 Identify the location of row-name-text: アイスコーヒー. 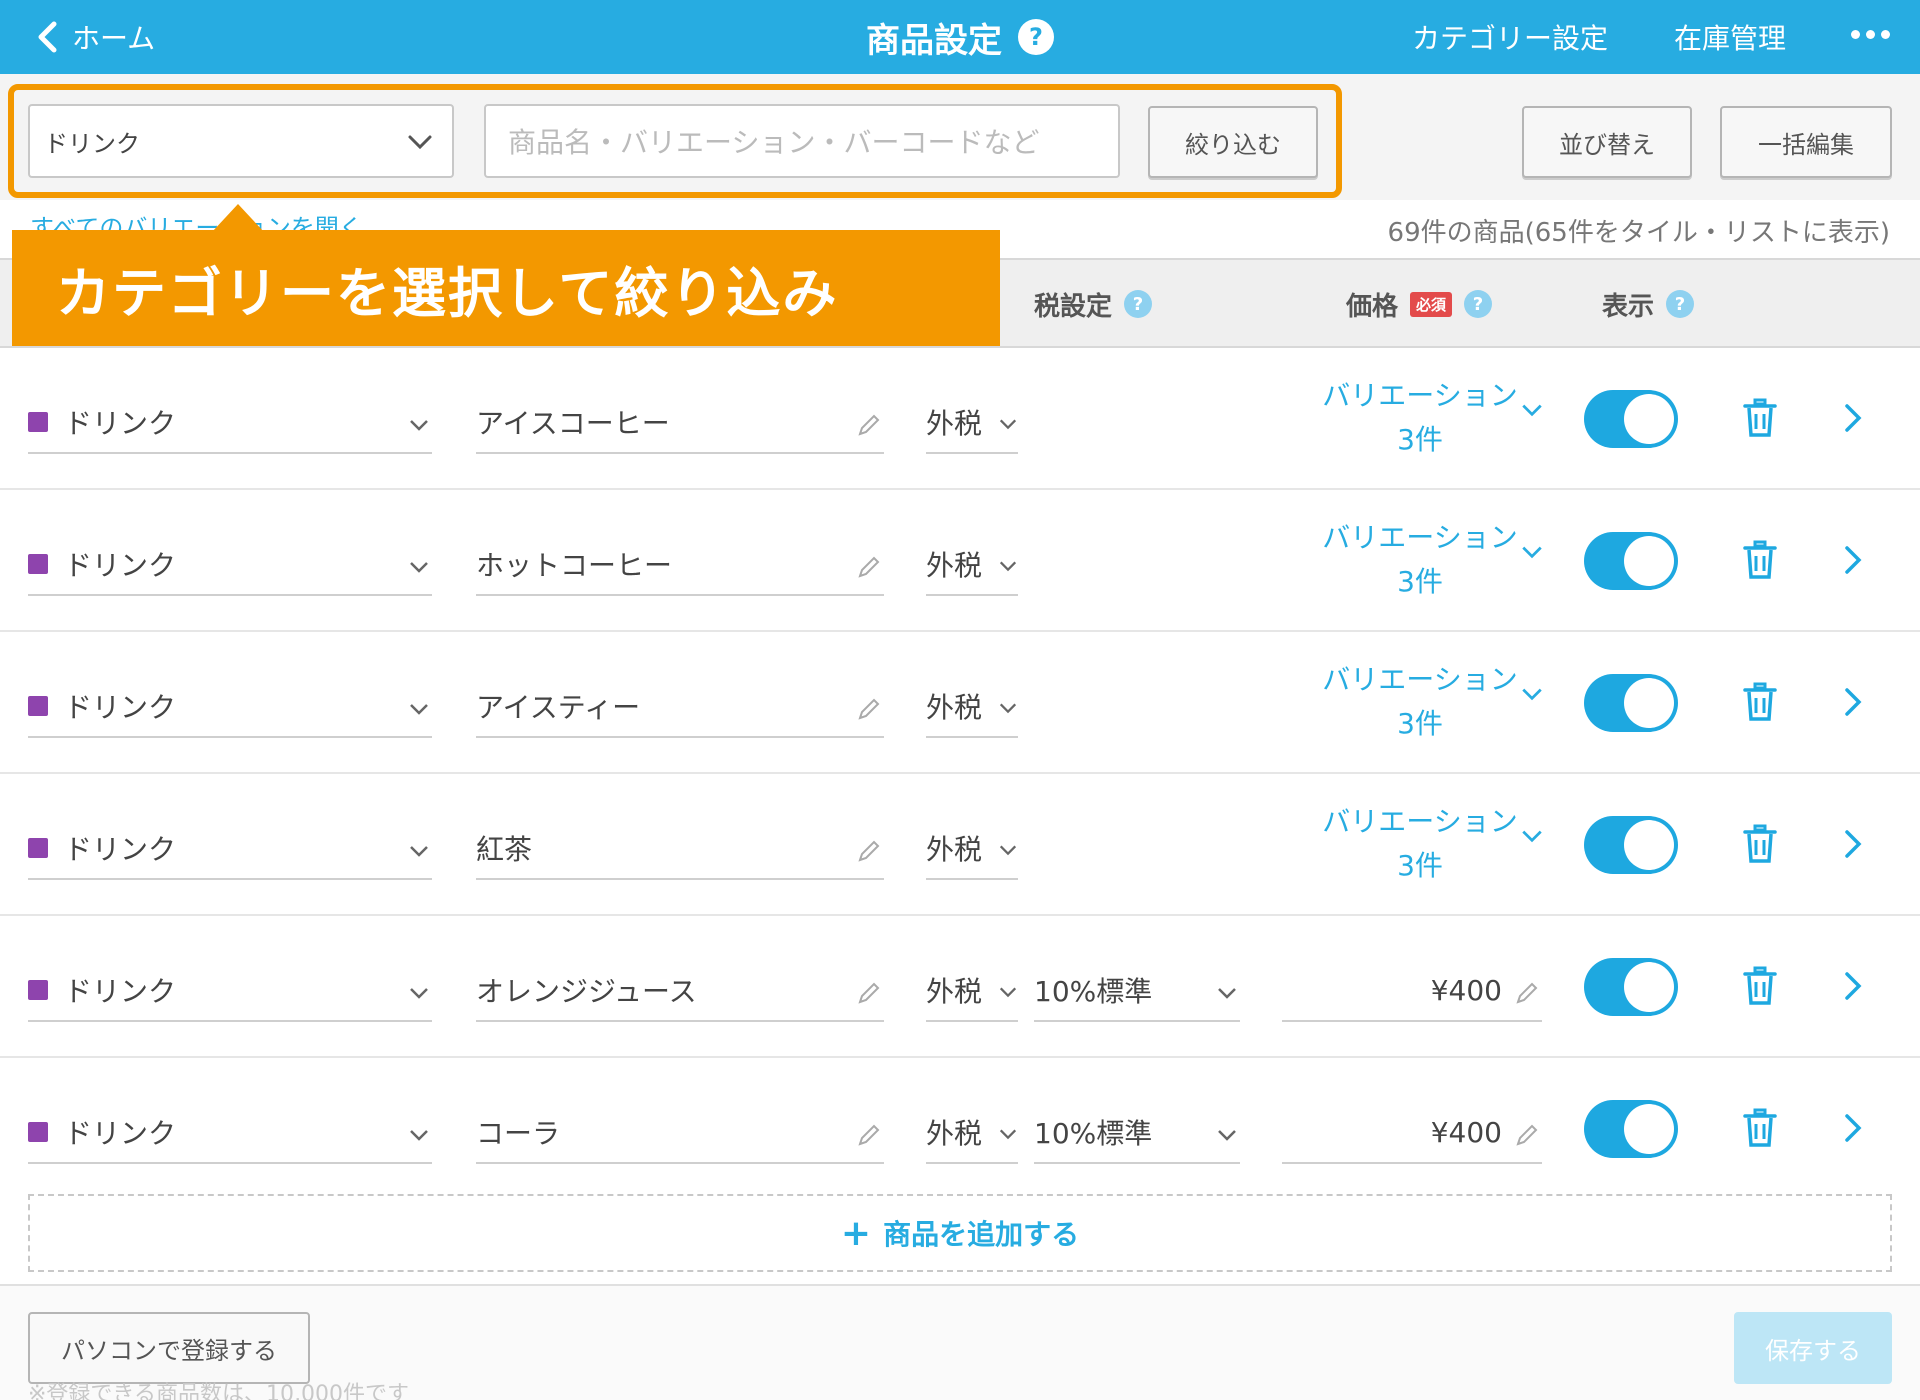
(573, 423).